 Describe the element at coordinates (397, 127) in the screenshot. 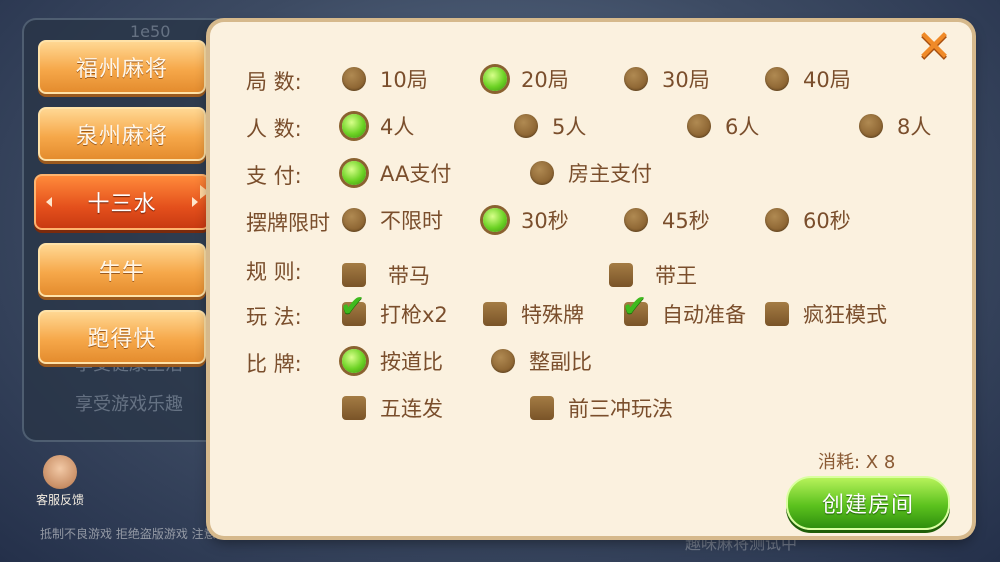

I see `option-label: 4人` at that location.